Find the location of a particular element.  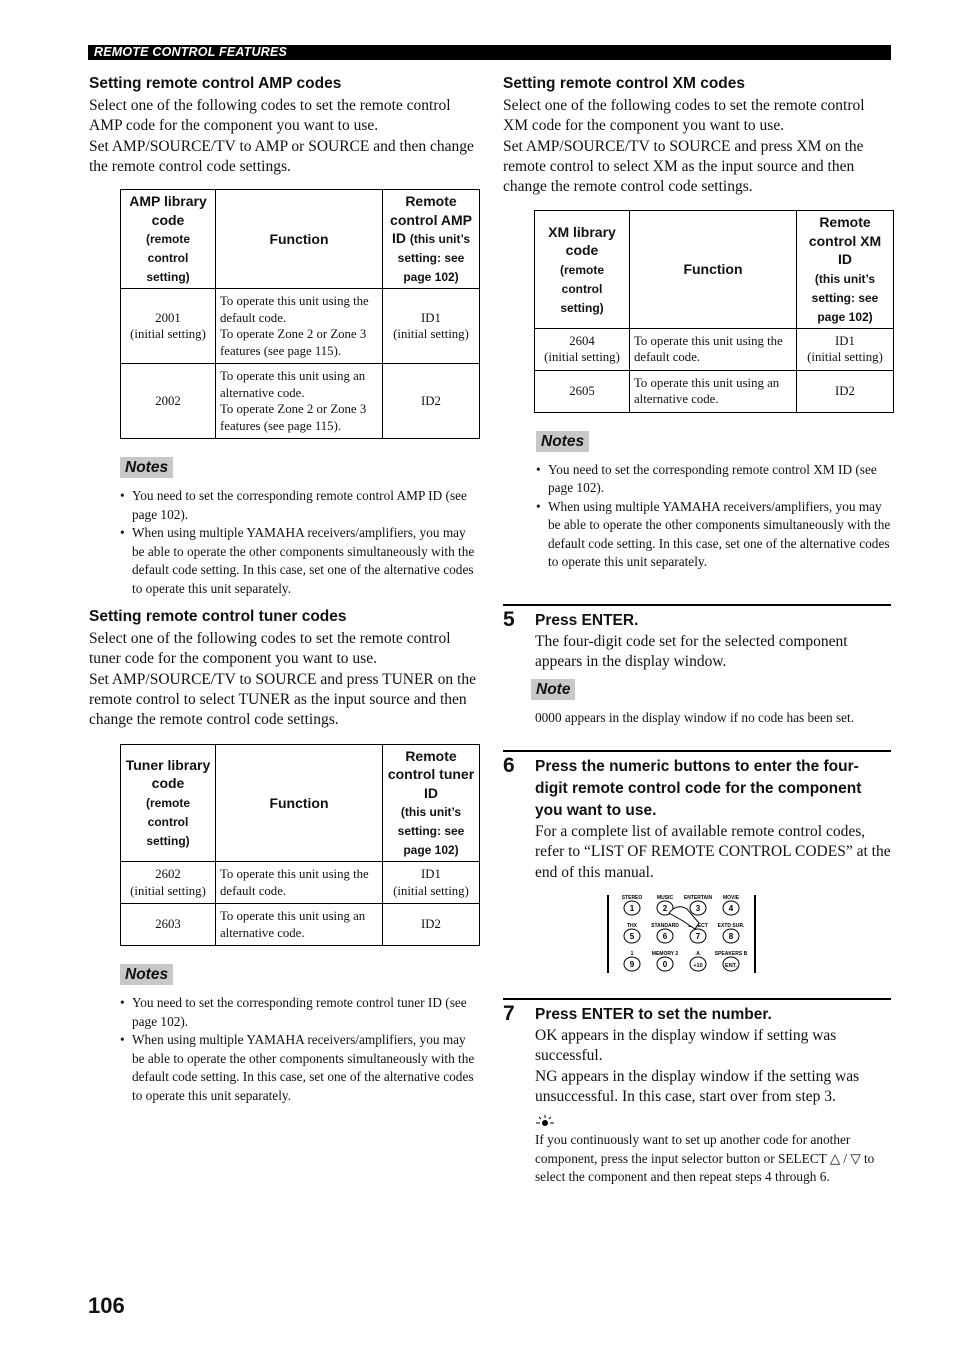

col-header-code: XM library code (remote control setting) is located at coordinates (582, 269).